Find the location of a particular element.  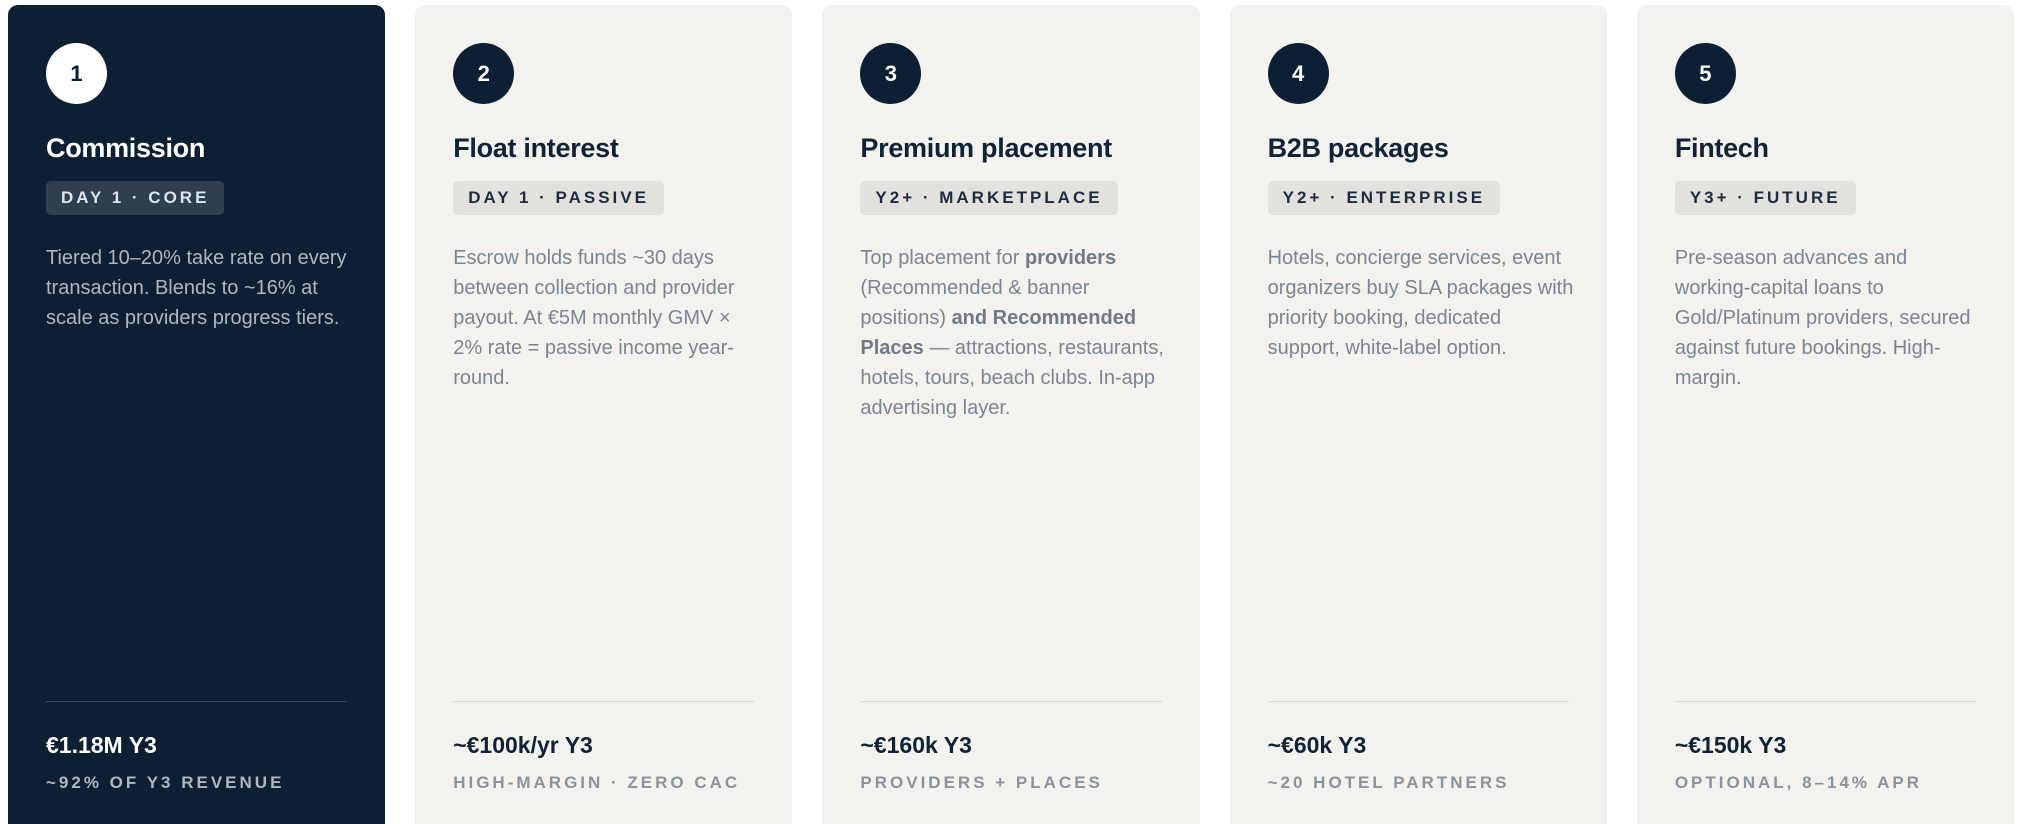

card-title: Commission is located at coordinates (126, 148).